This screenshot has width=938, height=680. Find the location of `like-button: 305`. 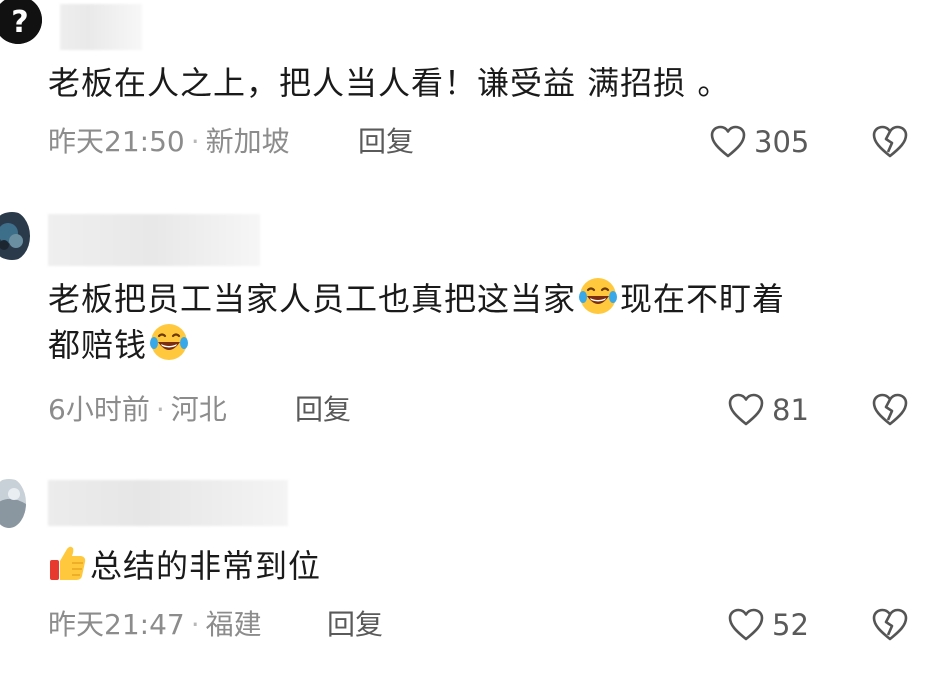

like-button: 305 is located at coordinates (758, 142).